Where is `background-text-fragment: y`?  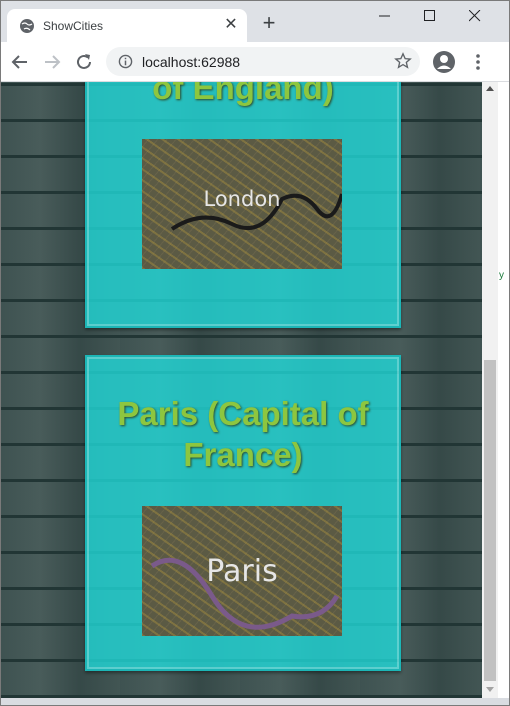 background-text-fragment: y is located at coordinates (501, 275).